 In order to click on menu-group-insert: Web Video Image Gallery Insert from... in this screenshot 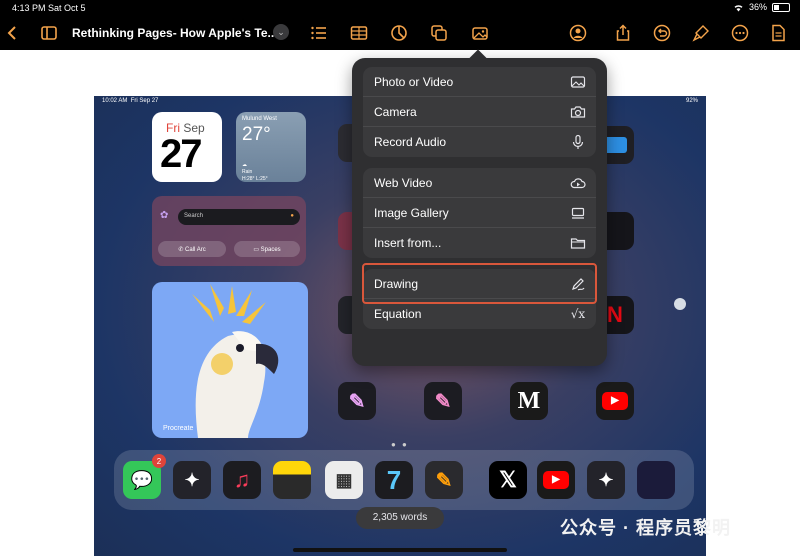, I will do `click(479, 213)`.